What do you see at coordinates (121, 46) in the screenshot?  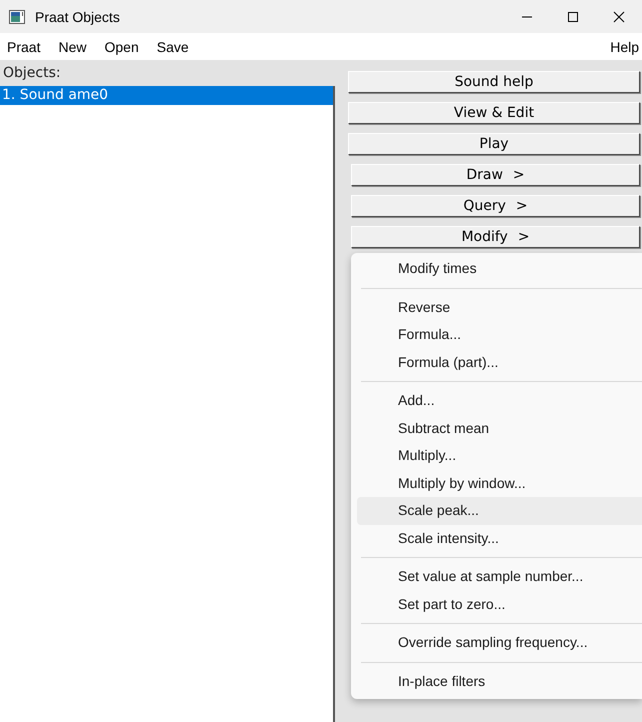 I see `menu-item: Open` at bounding box center [121, 46].